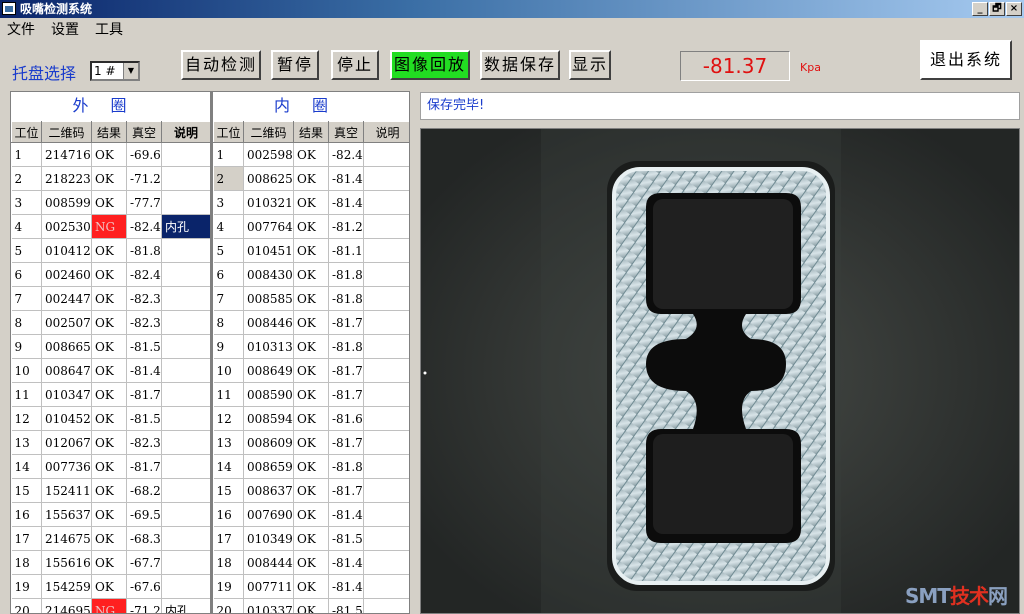  I want to click on table-cell: 5, so click(228, 250).